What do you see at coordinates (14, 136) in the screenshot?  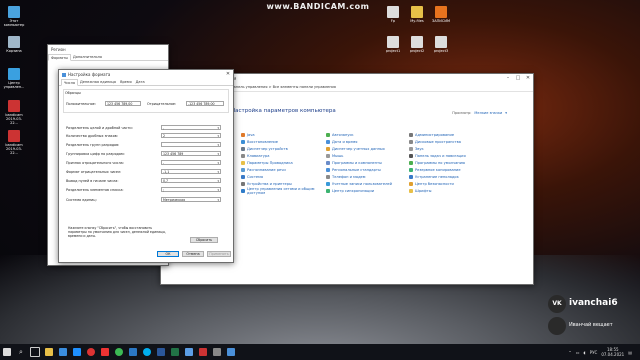 I see `video-file-icon` at bounding box center [14, 136].